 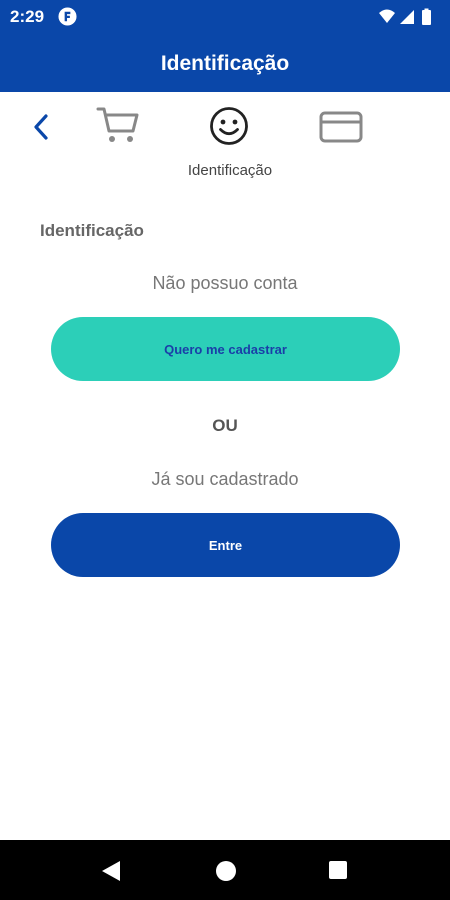 I want to click on registered-text: Já sou cadastrado, so click(x=225, y=479).